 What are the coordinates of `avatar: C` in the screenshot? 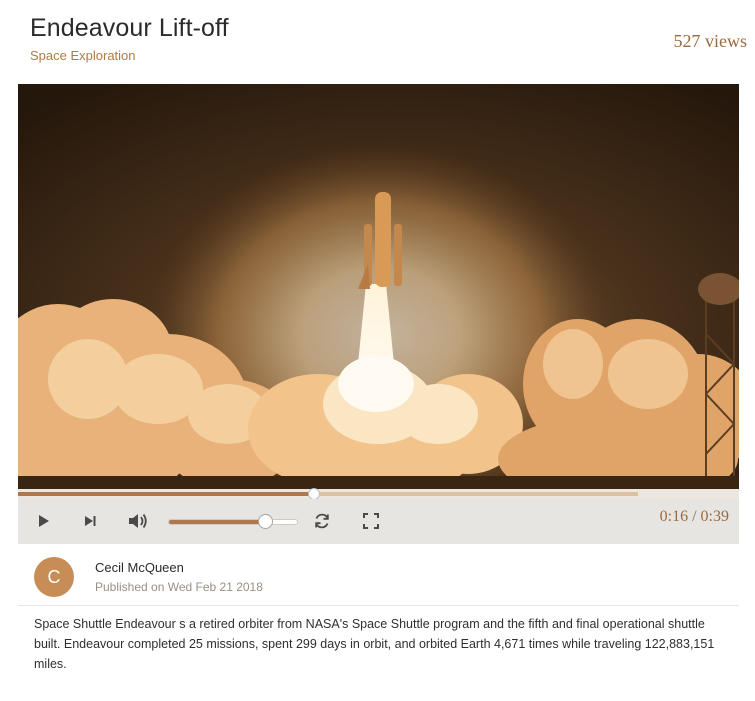 It's located at (54, 577).